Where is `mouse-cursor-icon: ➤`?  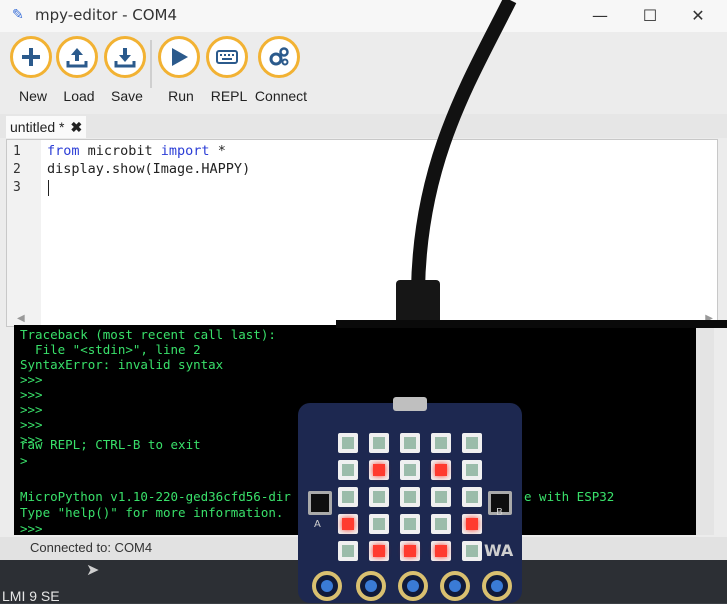 mouse-cursor-icon: ➤ is located at coordinates (93, 569).